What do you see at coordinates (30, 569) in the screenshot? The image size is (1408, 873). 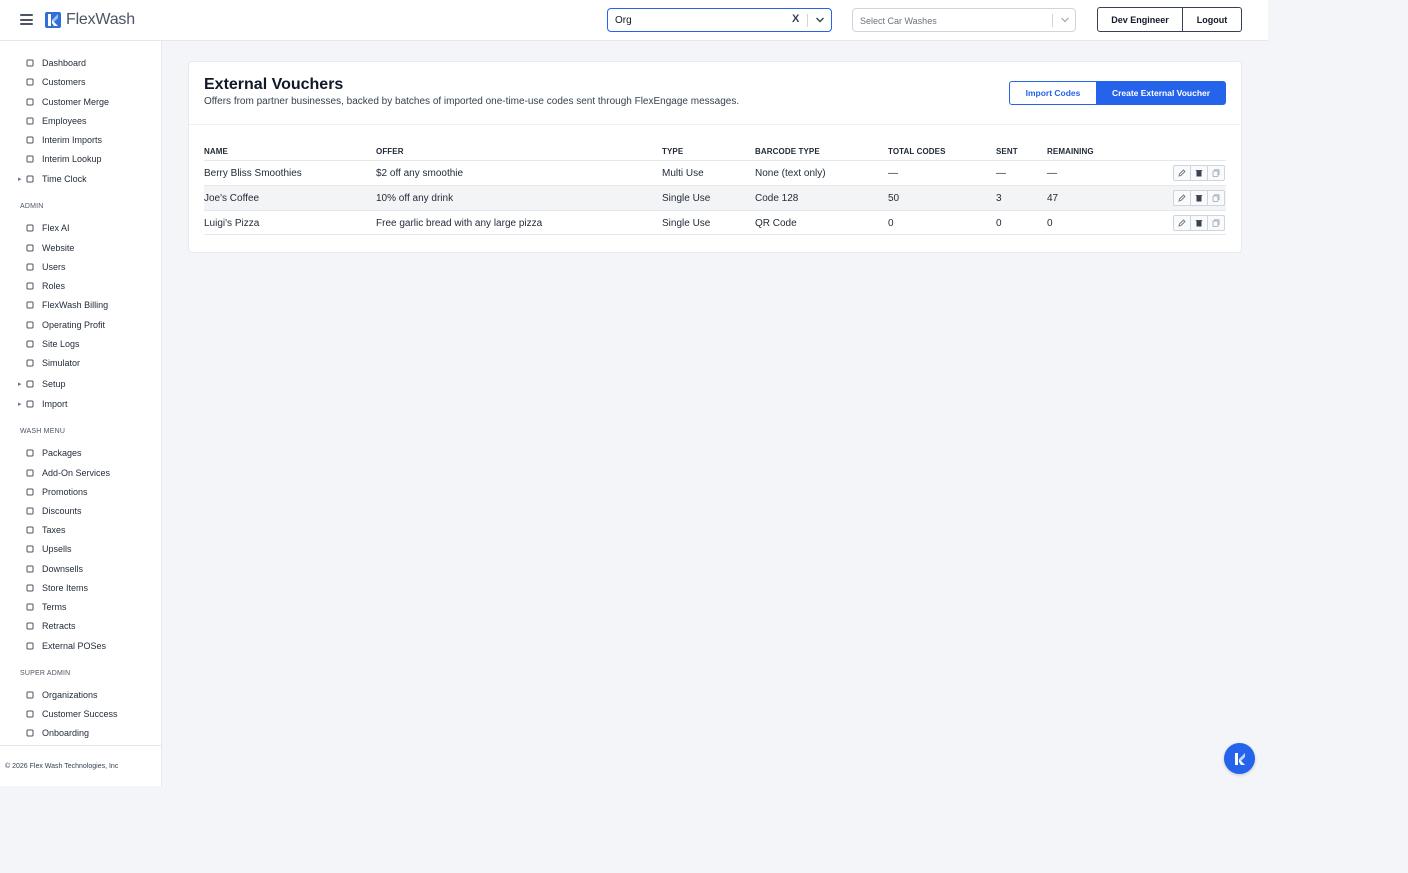 I see `cart-icon` at bounding box center [30, 569].